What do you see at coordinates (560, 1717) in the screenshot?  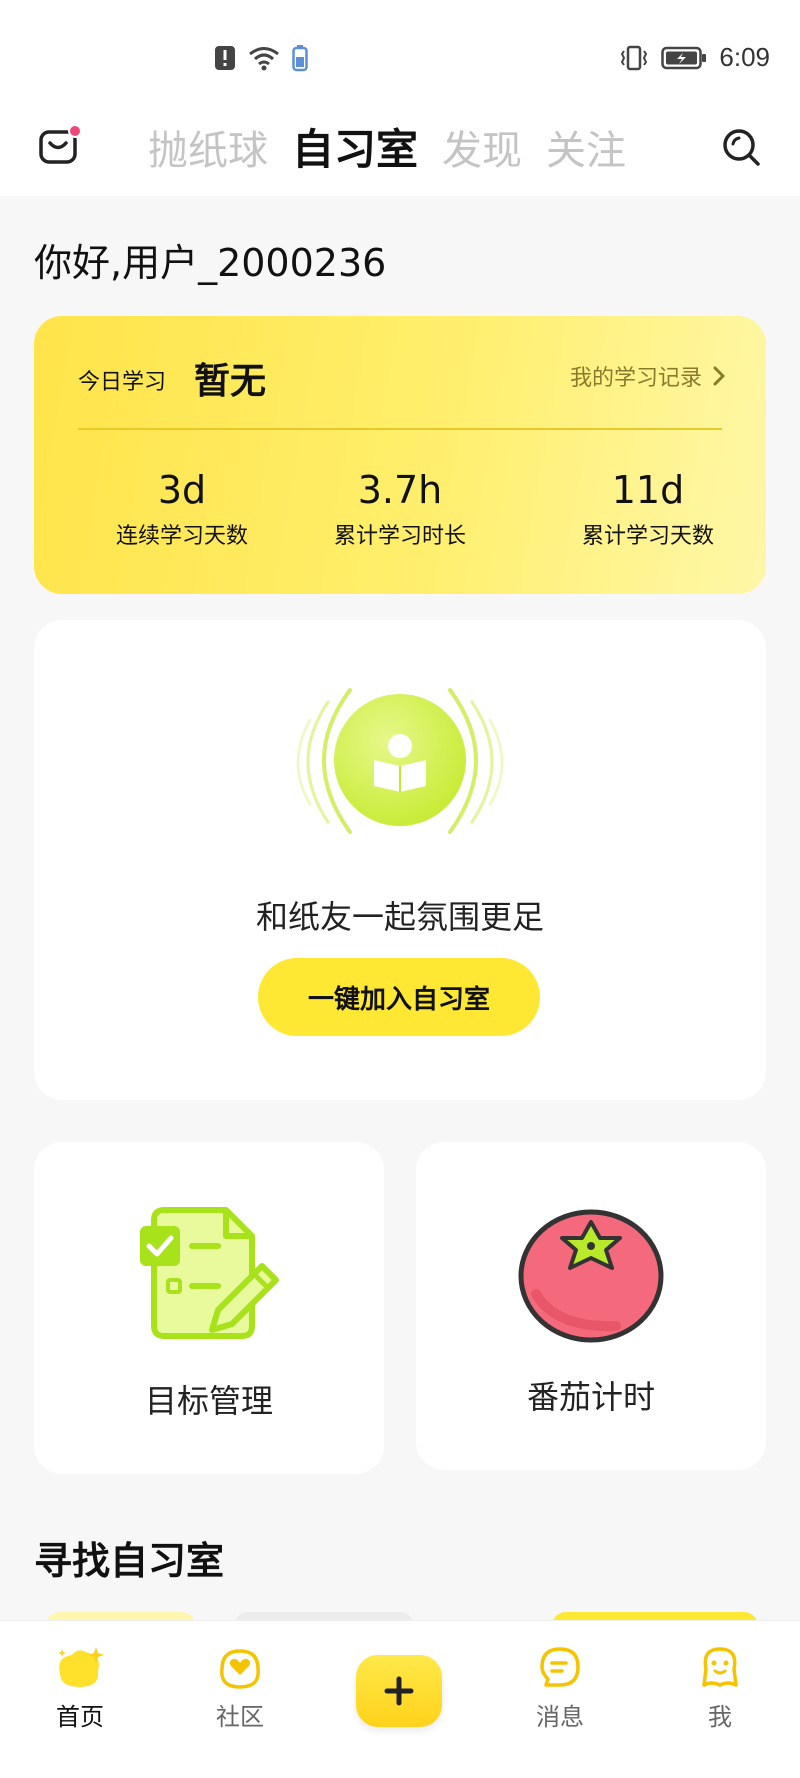 I see `nav-messages-label: 消息` at bounding box center [560, 1717].